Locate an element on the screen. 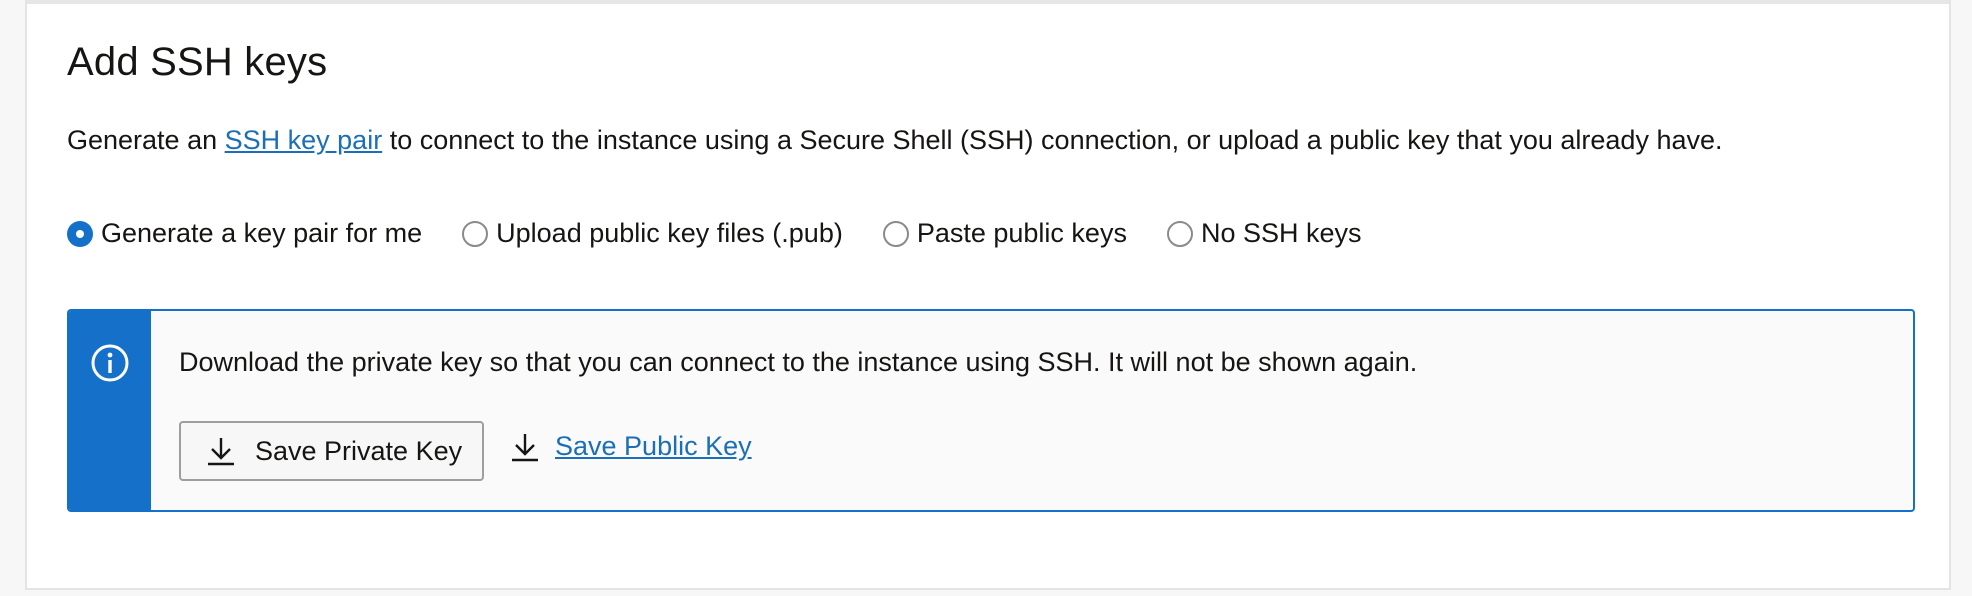 The width and height of the screenshot is (1972, 596). radio-button-none is located at coordinates (1179, 233).